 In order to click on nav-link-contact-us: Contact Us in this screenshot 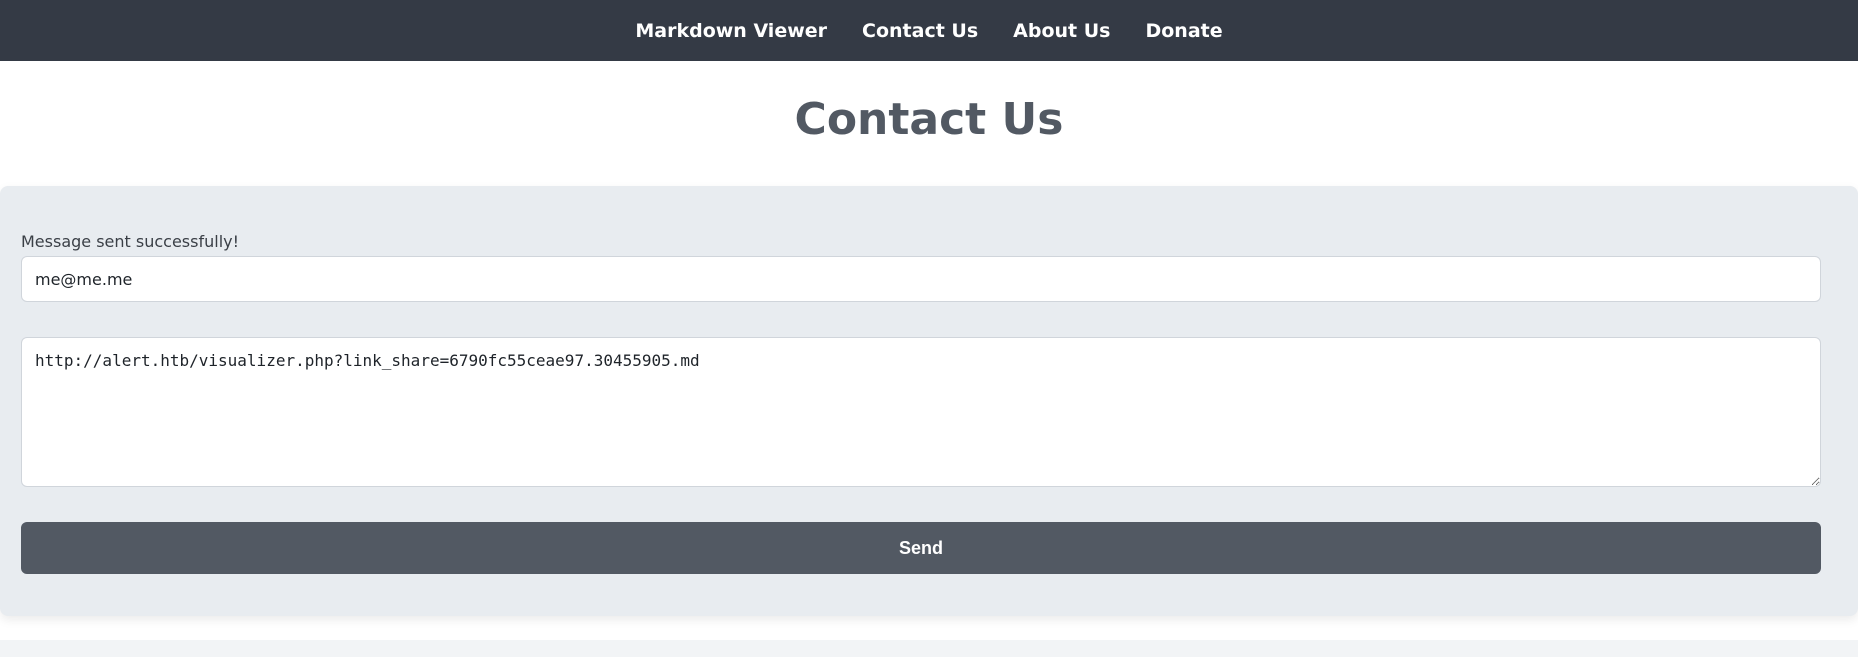, I will do `click(920, 31)`.